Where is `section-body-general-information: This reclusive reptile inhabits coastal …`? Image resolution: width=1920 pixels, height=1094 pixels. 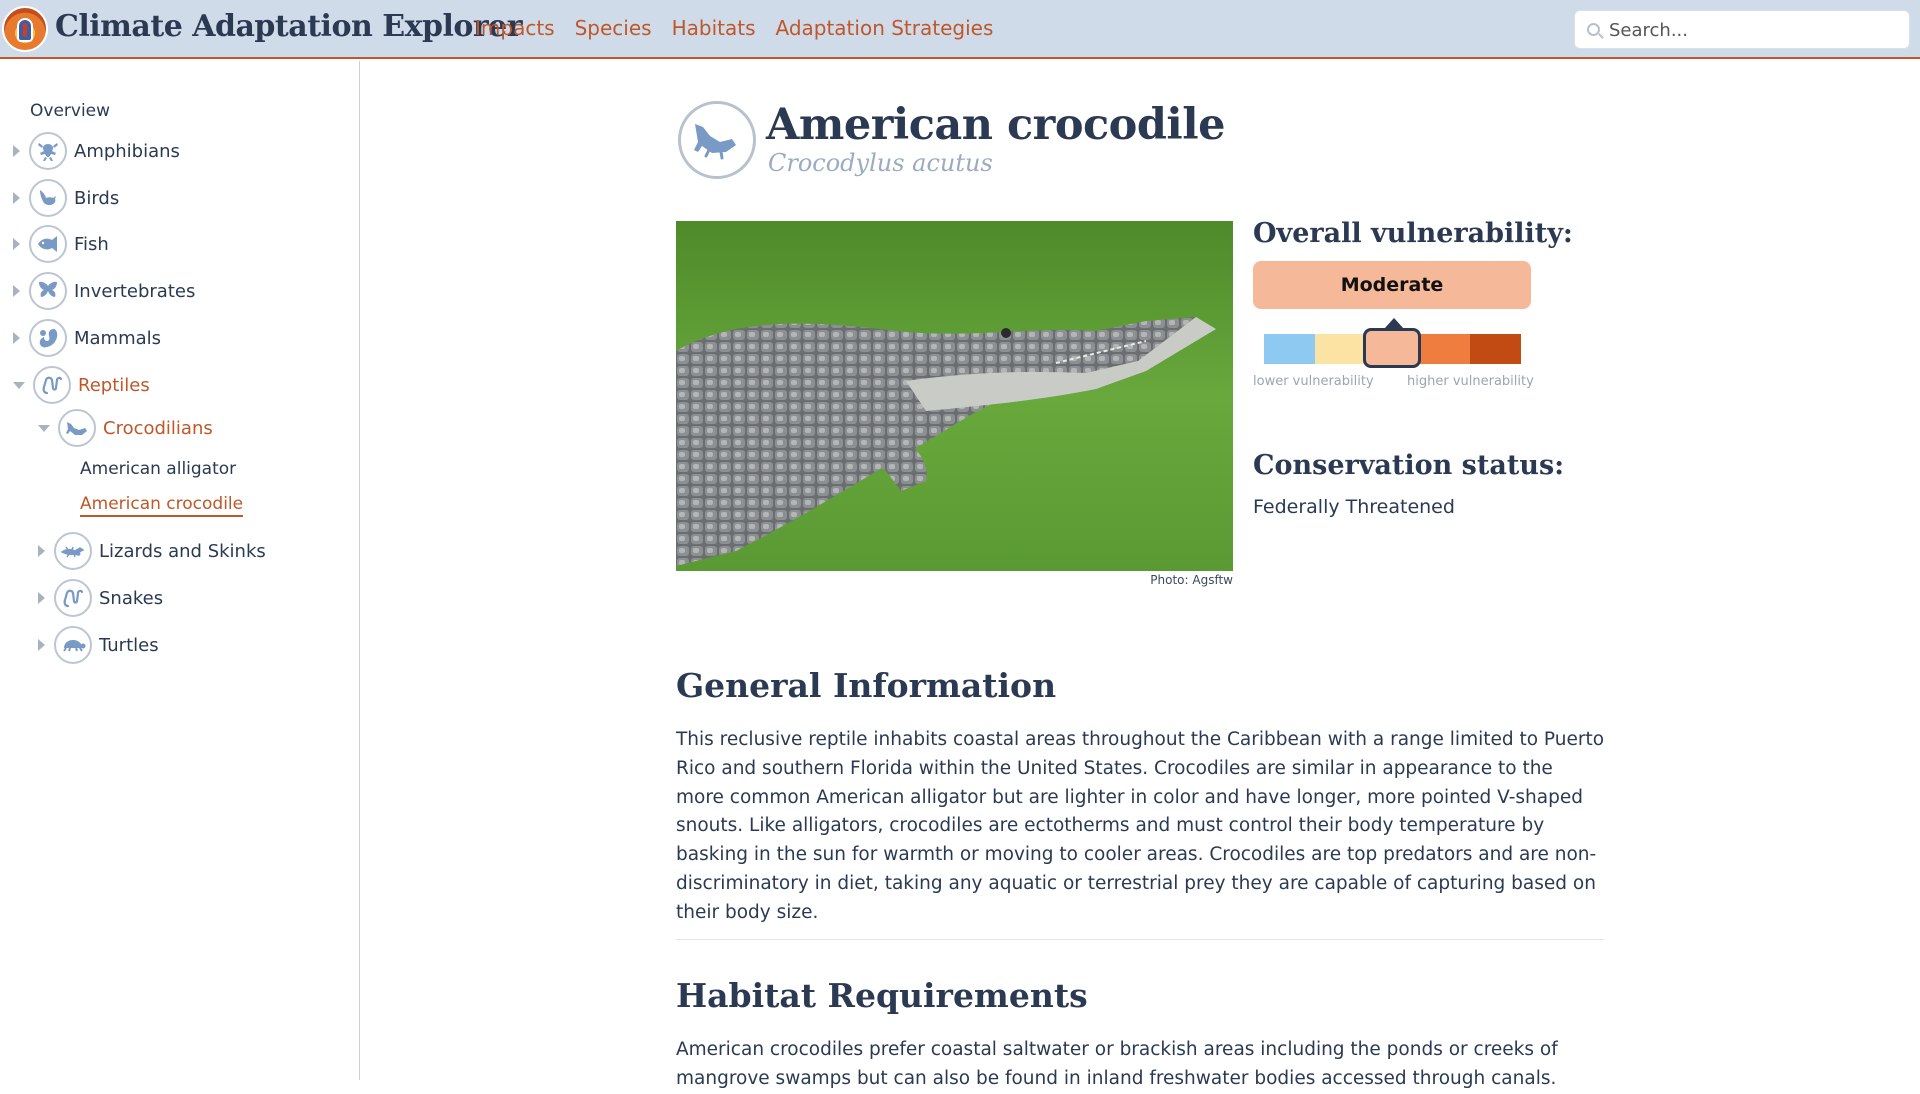 section-body-general-information: This reclusive reptile inhabits coastal … is located at coordinates (1140, 826).